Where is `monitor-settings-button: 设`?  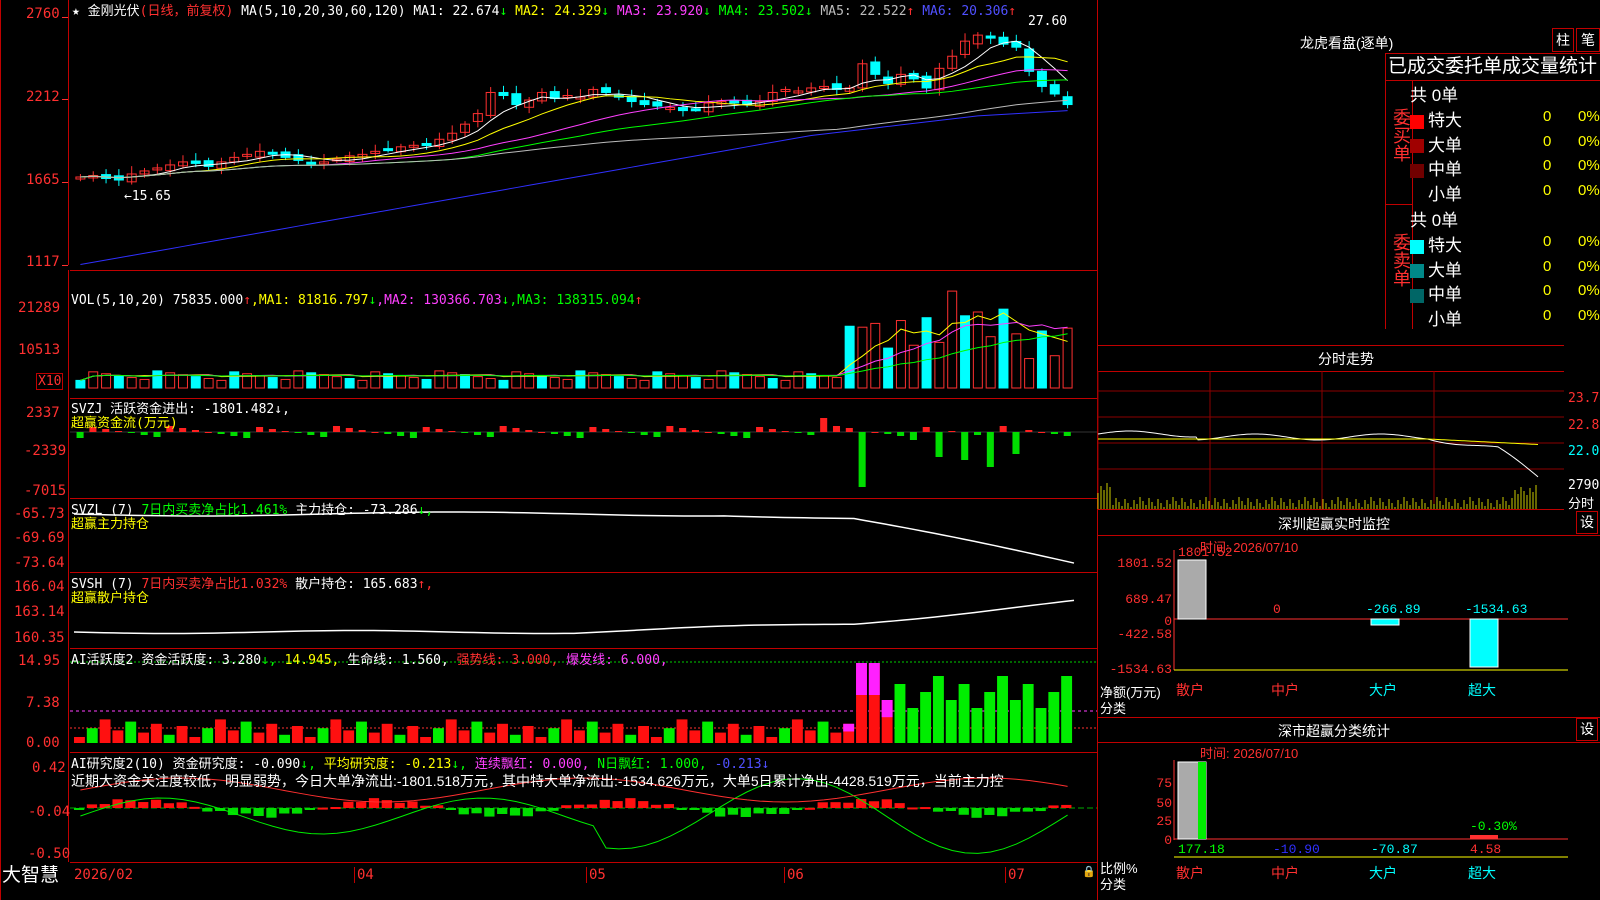
monitor-settings-button: 设 is located at coordinates (1587, 522).